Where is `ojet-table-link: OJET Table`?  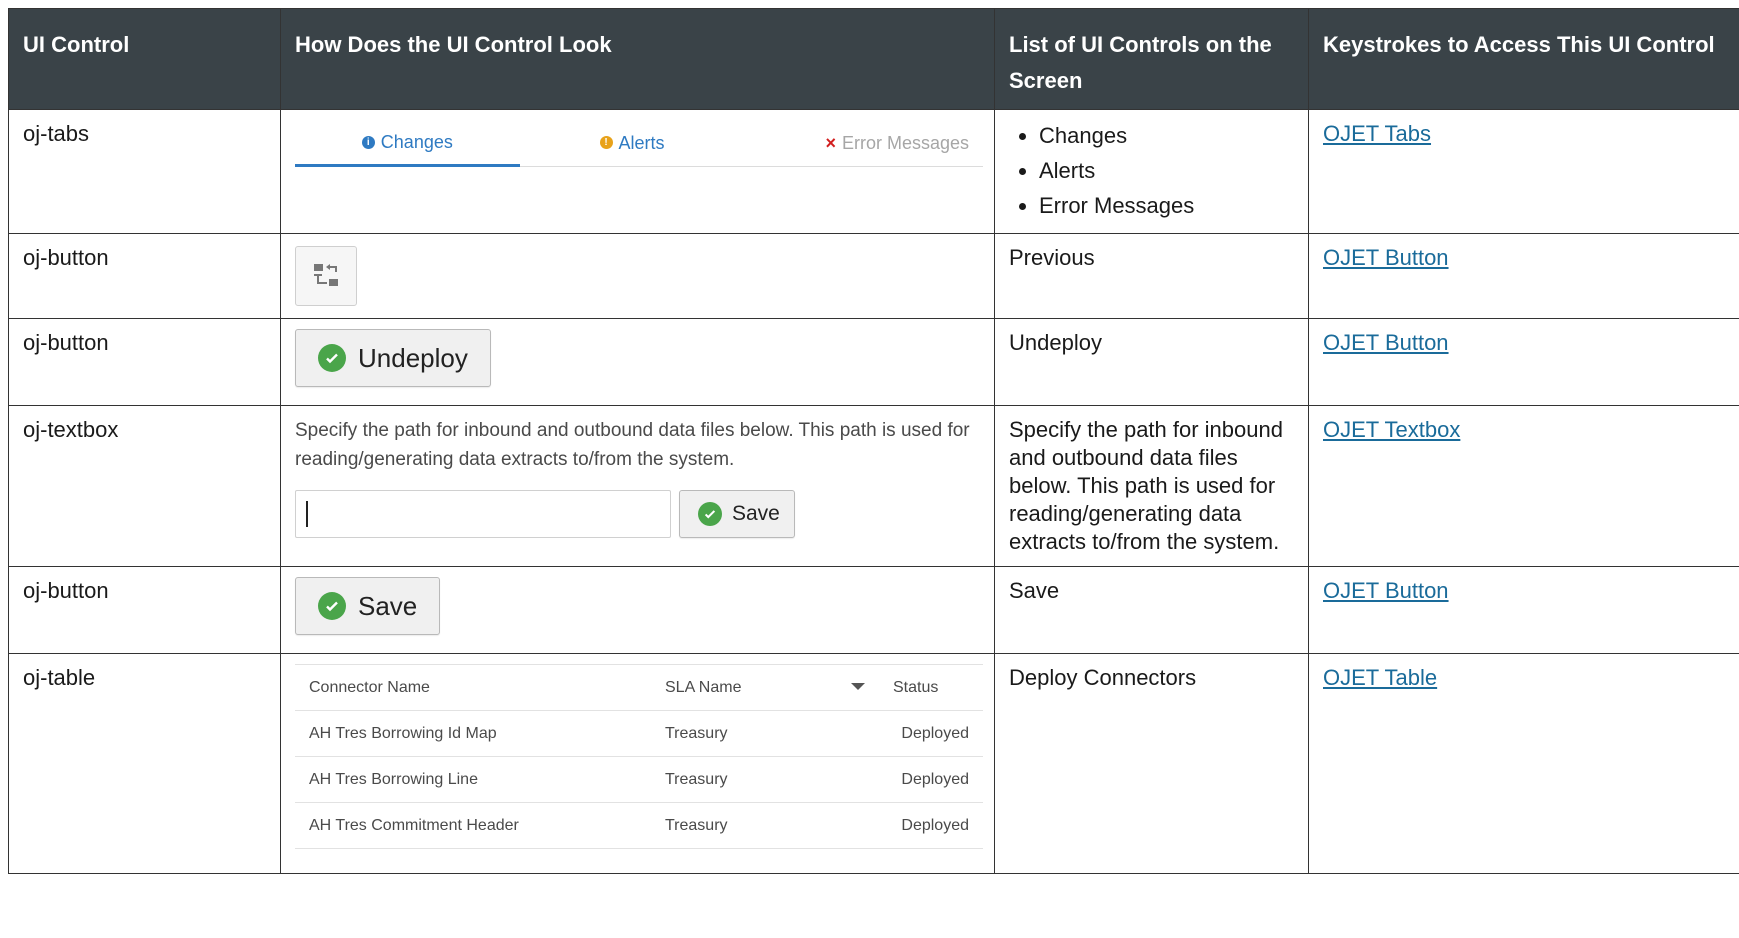
ojet-table-link: OJET Table is located at coordinates (1380, 677).